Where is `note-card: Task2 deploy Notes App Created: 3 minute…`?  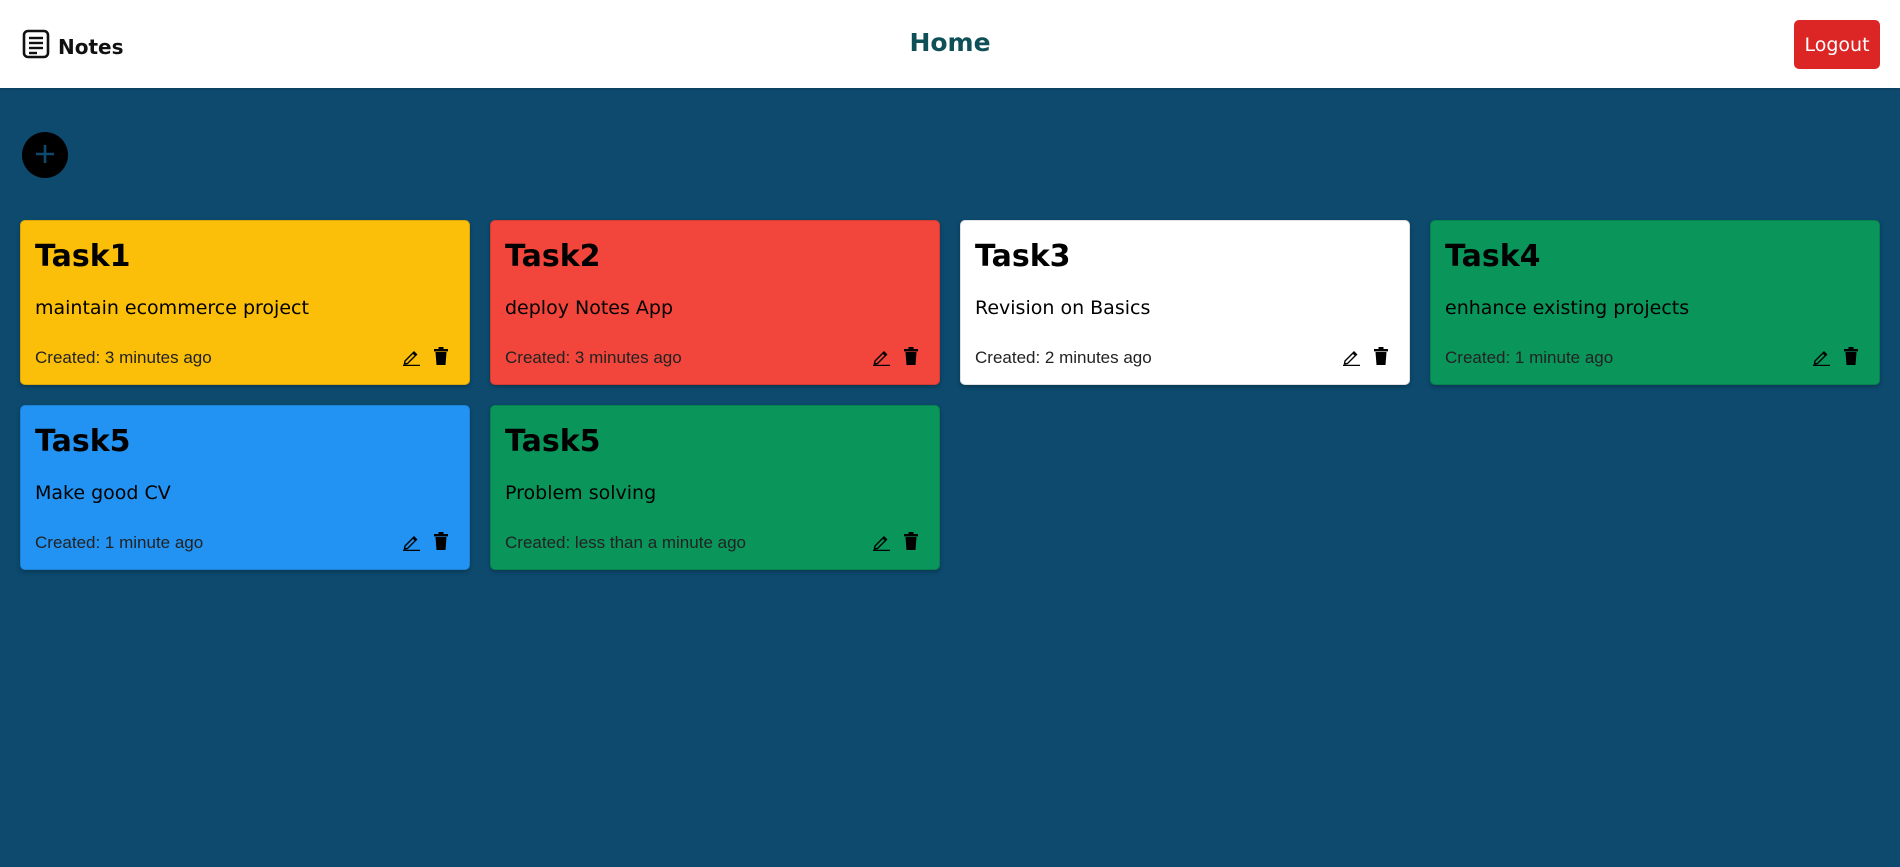 note-card: Task2 deploy Notes App Created: 3 minute… is located at coordinates (715, 302).